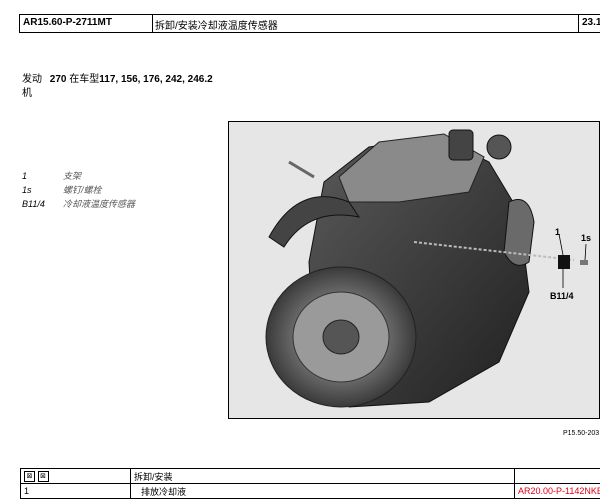 The height and width of the screenshot is (502, 600). I want to click on document-header: AR15.60-P-2711MT 拆卸/安装冷却液温度传感器 23.10.13, so click(309, 23).